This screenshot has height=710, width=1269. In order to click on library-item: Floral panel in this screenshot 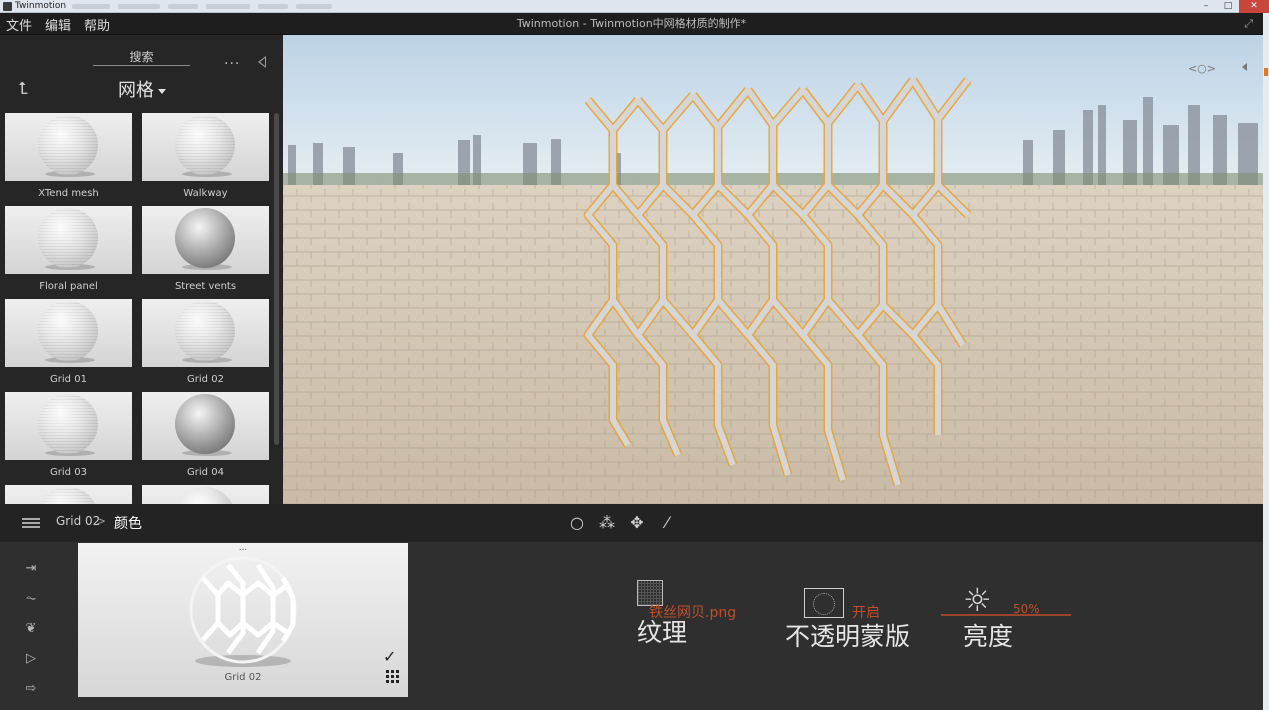, I will do `click(68, 252)`.